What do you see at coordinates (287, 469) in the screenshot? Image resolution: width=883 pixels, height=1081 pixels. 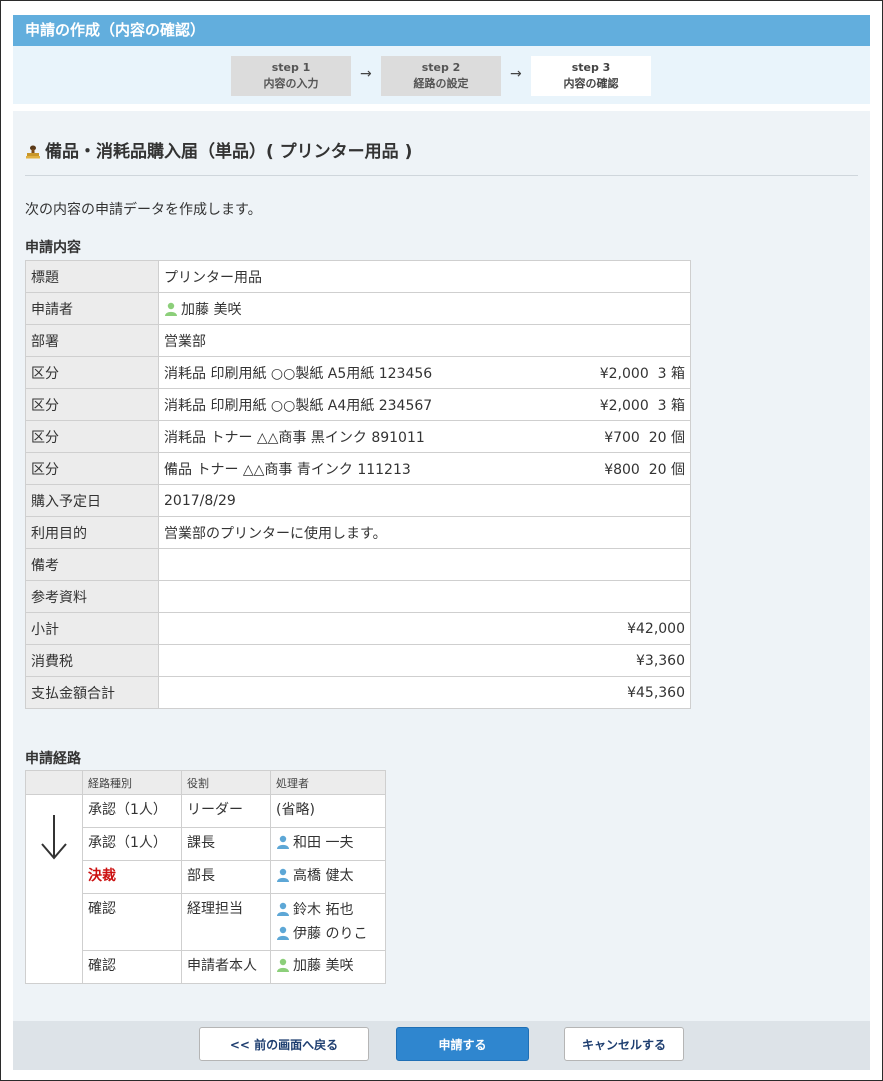 I see `item-desc: 備品 トナー △△商事 青インク 111213` at bounding box center [287, 469].